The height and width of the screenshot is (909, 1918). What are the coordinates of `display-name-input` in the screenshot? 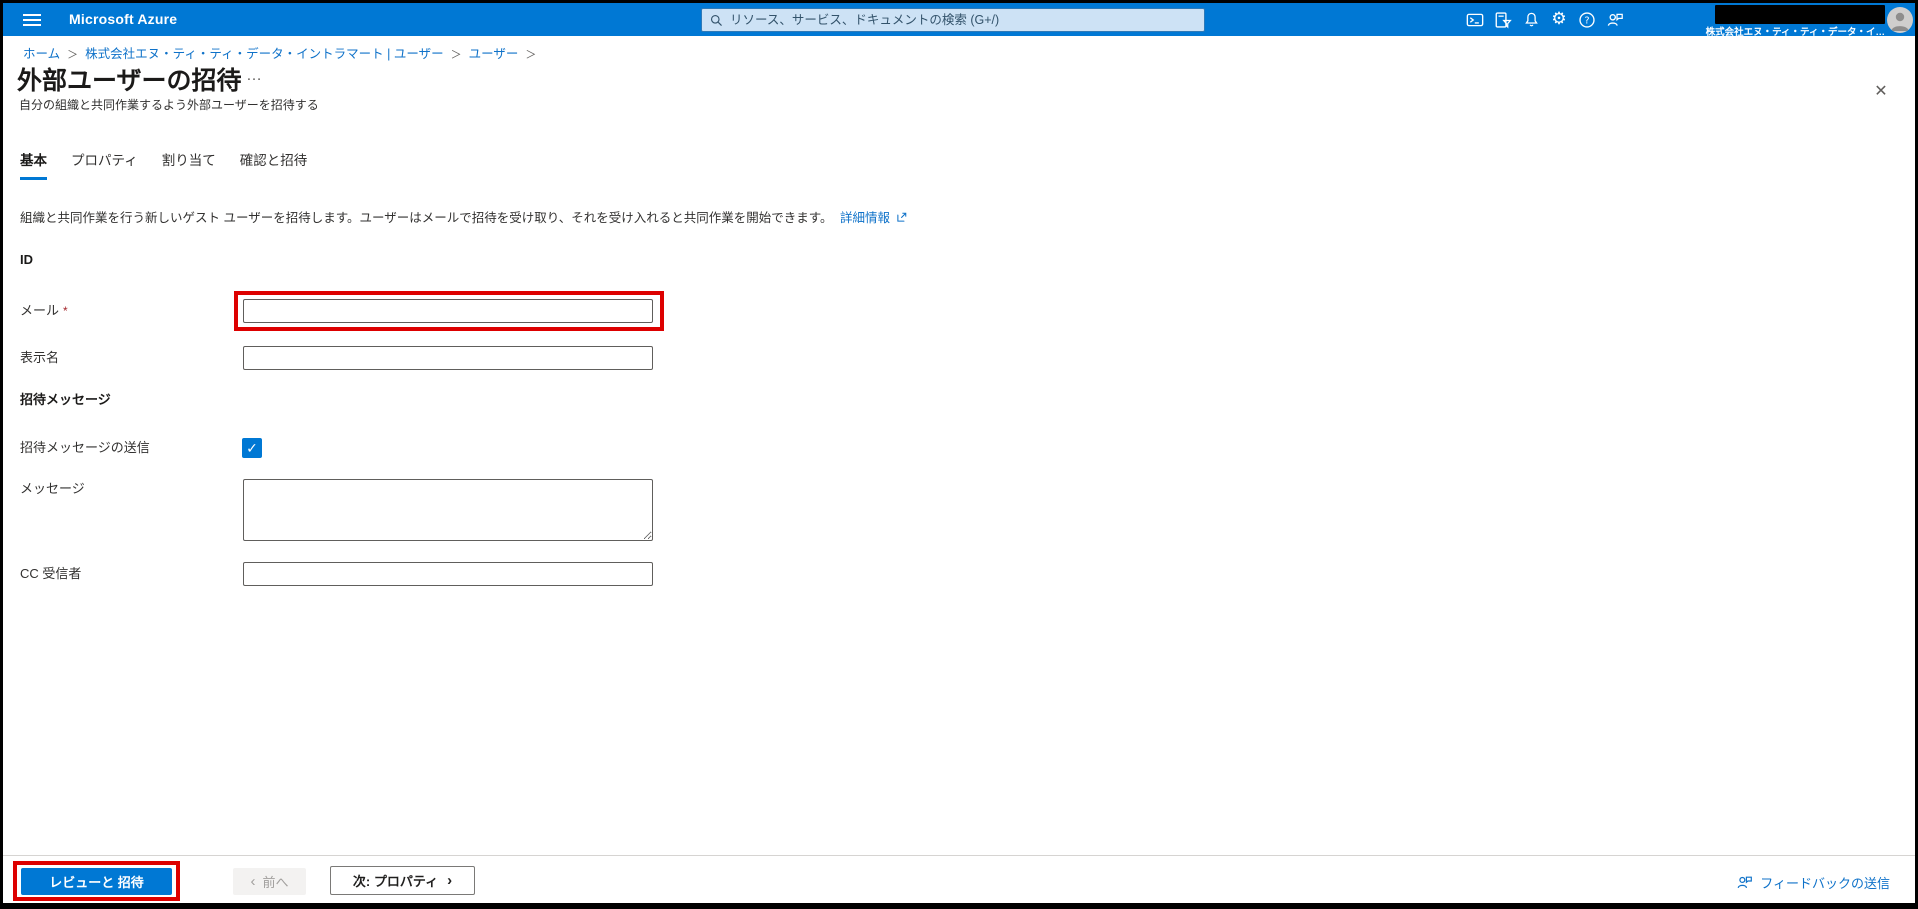 It's located at (448, 358).